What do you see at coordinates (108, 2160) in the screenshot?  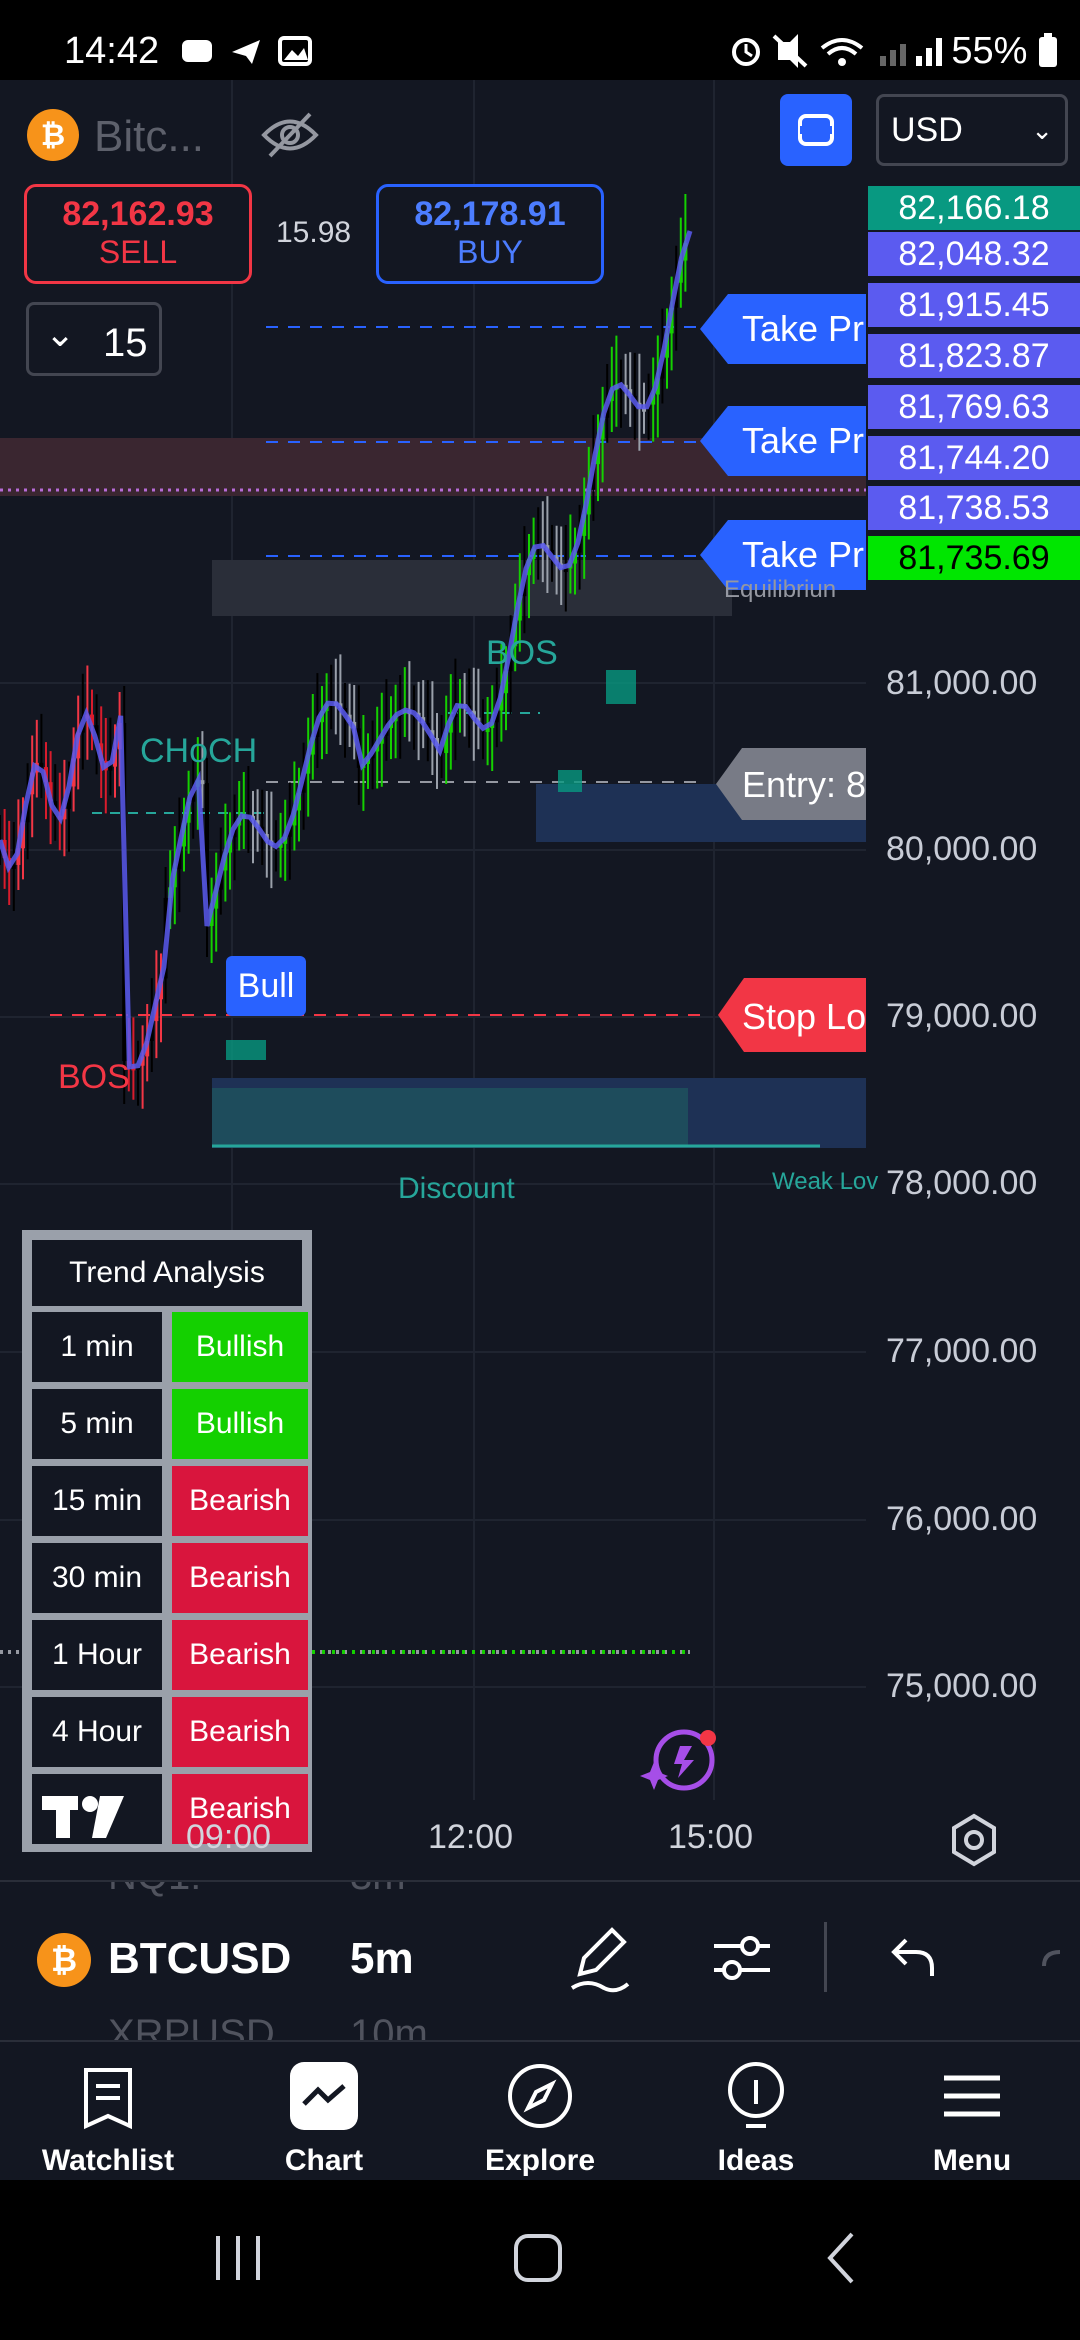 I see `nav-watchlist-label: Watchlist` at bounding box center [108, 2160].